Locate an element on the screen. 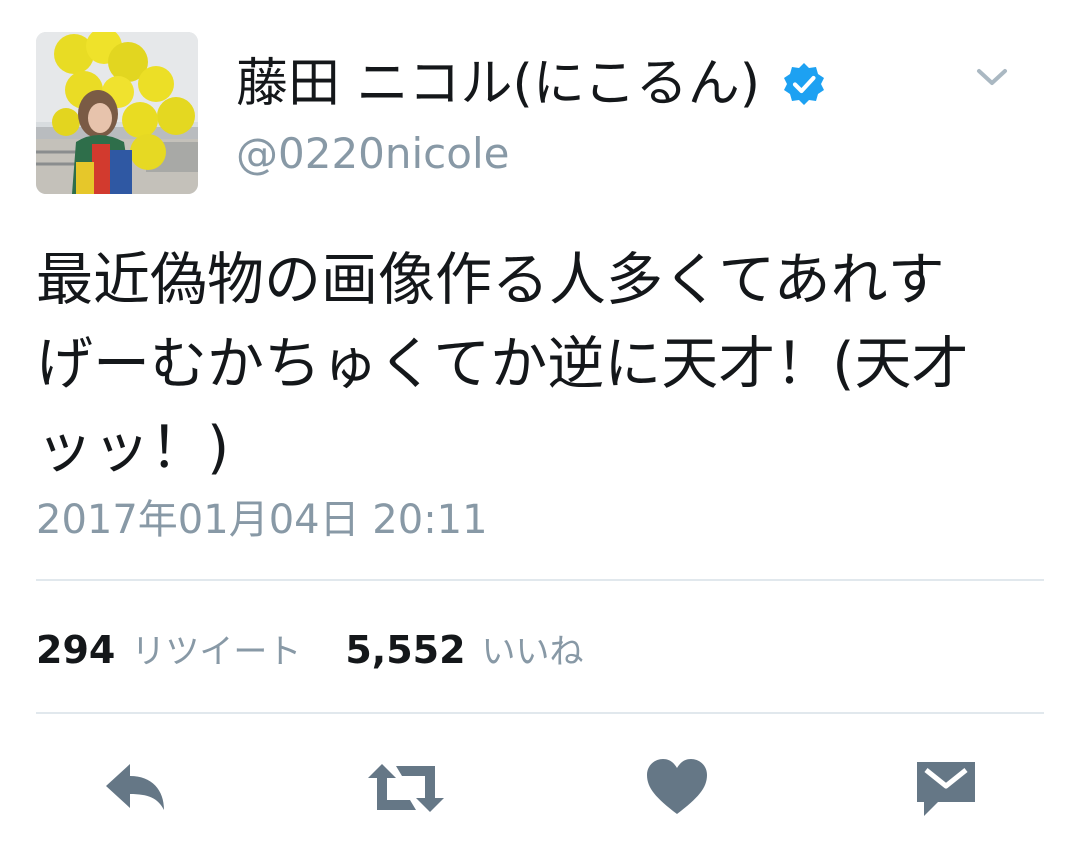  chevron-down-icon is located at coordinates (992, 77).